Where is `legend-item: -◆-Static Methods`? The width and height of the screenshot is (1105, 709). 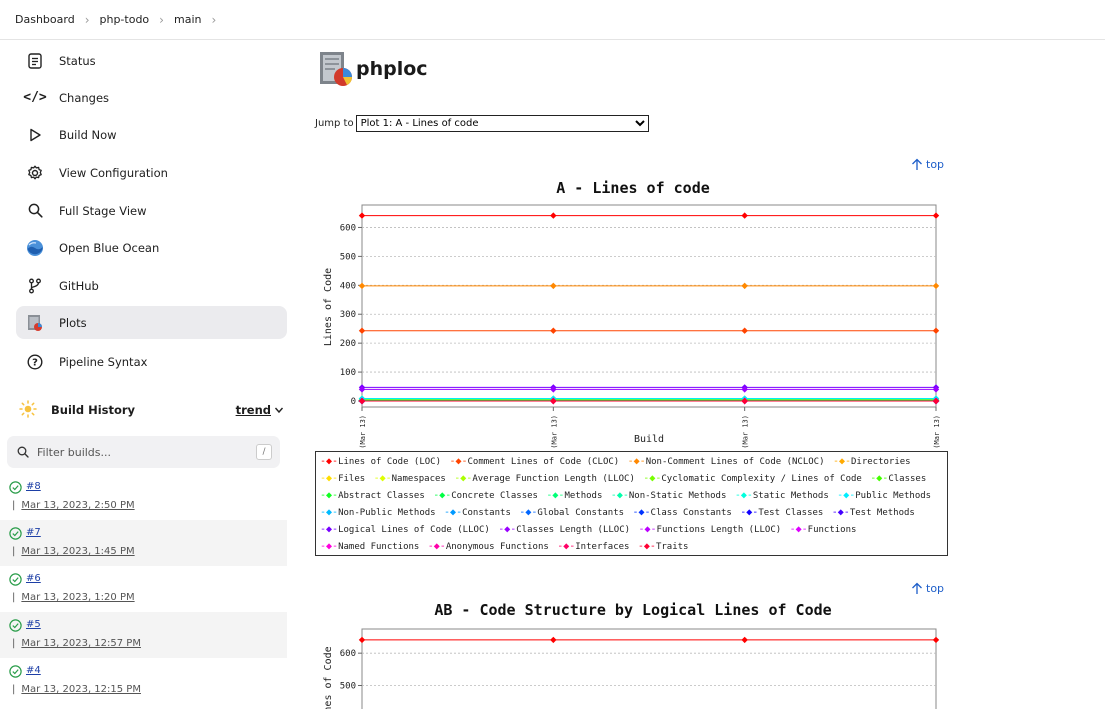
legend-item: -◆-Static Methods is located at coordinates (782, 495).